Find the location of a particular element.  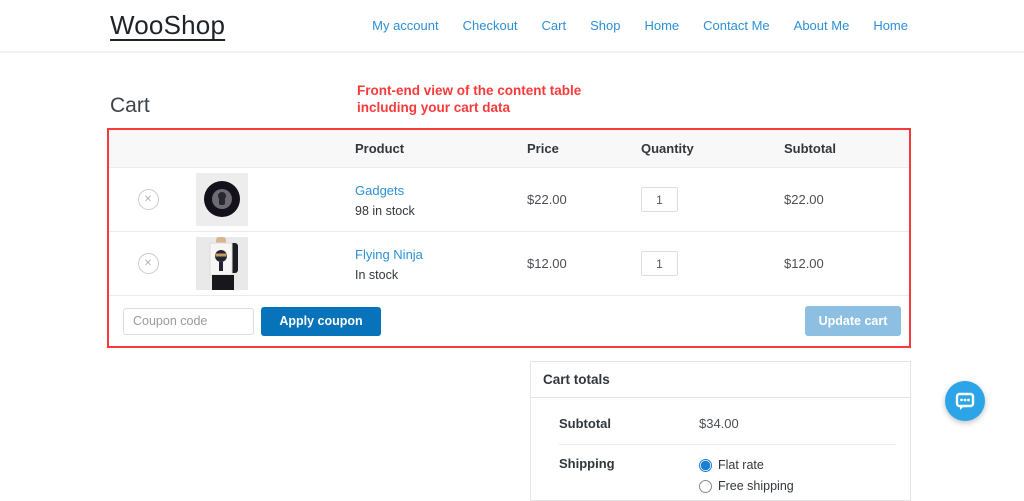

cart-table-header: Product Price Quantity Subtotal is located at coordinates (509, 149).